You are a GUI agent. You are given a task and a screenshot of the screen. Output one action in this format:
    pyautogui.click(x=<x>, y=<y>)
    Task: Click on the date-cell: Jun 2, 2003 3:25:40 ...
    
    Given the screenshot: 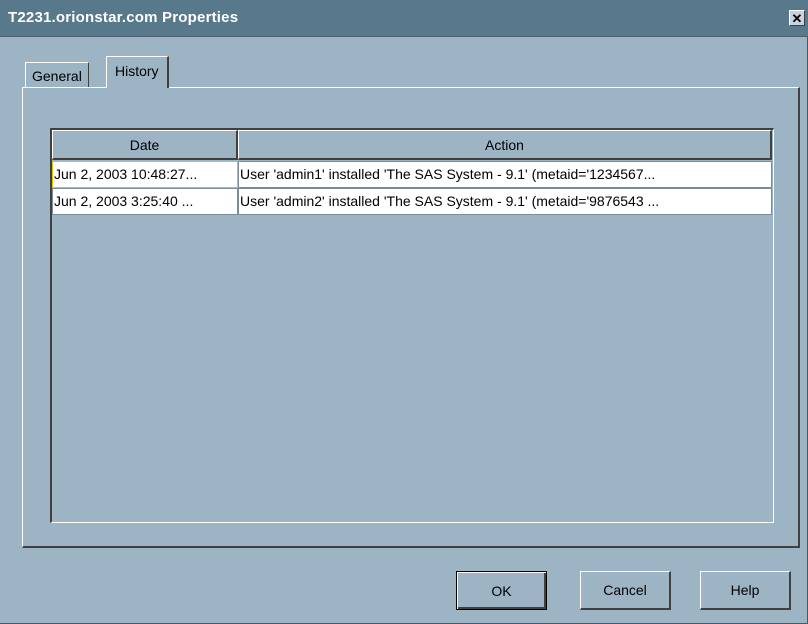 What is the action you would take?
    pyautogui.click(x=145, y=201)
    